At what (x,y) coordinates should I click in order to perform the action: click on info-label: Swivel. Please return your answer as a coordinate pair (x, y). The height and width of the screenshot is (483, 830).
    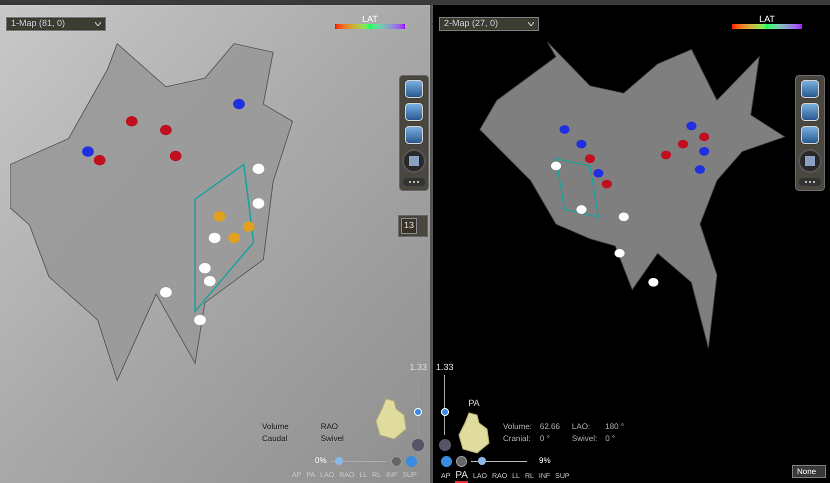
    Looking at the image, I should click on (332, 439).